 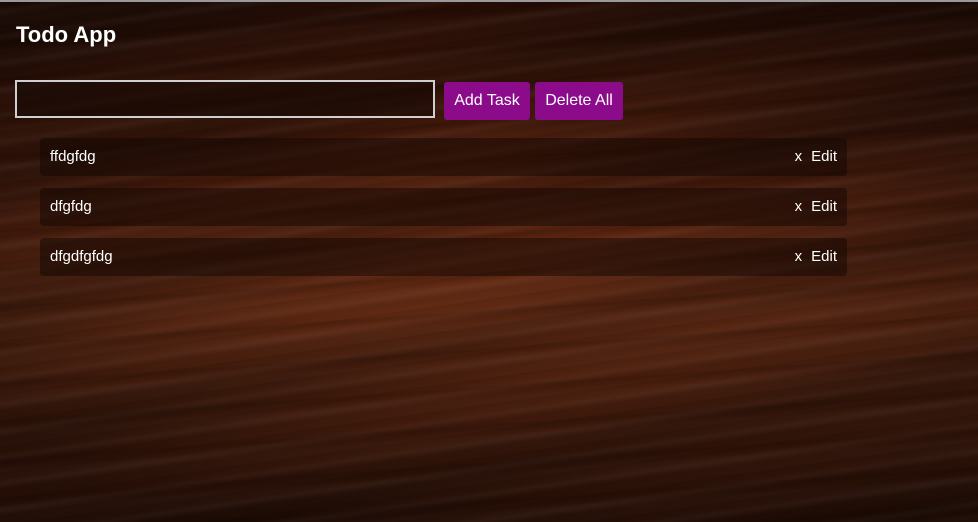 I want to click on task-item: ffdgfdg x Edit, so click(x=443, y=157).